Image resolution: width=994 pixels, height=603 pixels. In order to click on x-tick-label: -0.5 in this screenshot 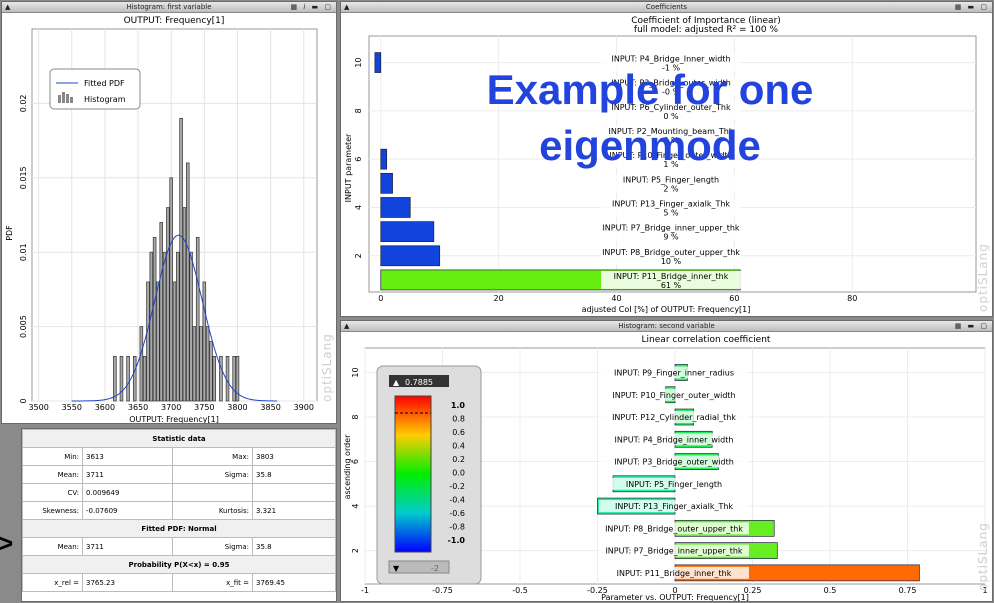, I will do `click(520, 590)`.